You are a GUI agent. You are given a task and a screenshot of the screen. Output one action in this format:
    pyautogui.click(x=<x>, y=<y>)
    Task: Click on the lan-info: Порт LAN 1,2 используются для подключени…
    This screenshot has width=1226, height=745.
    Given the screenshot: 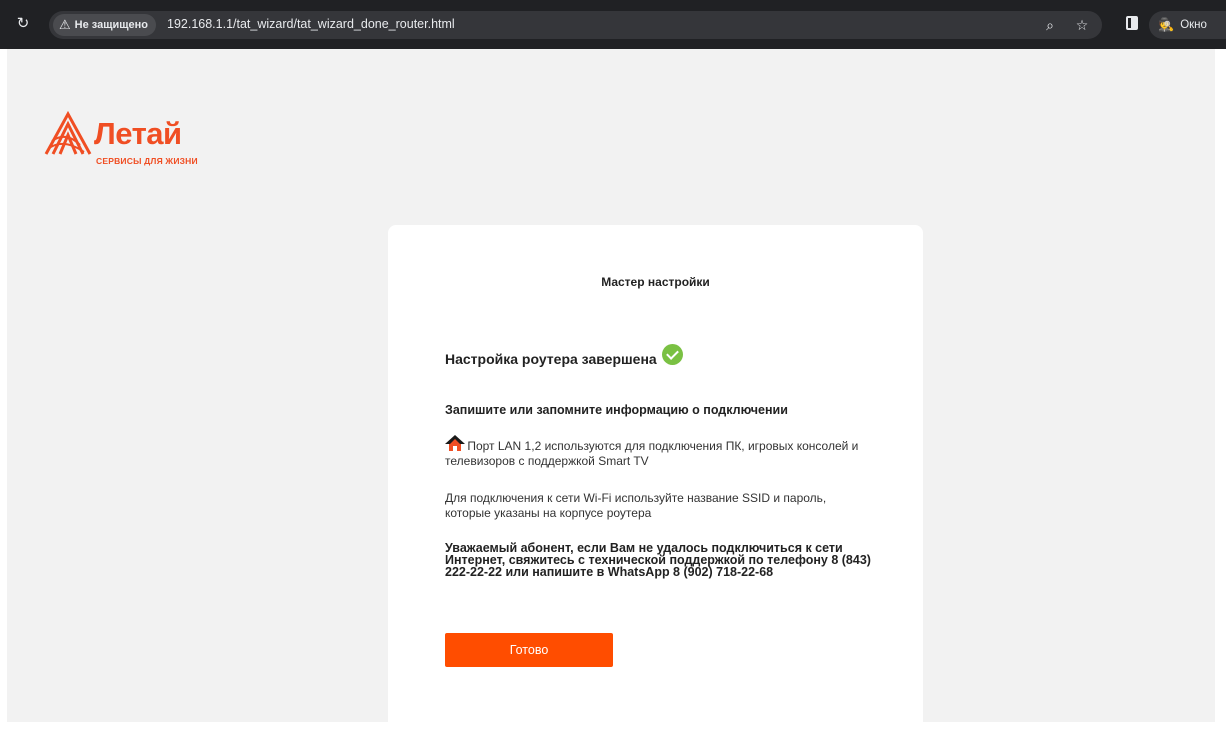 What is the action you would take?
    pyautogui.click(x=655, y=452)
    